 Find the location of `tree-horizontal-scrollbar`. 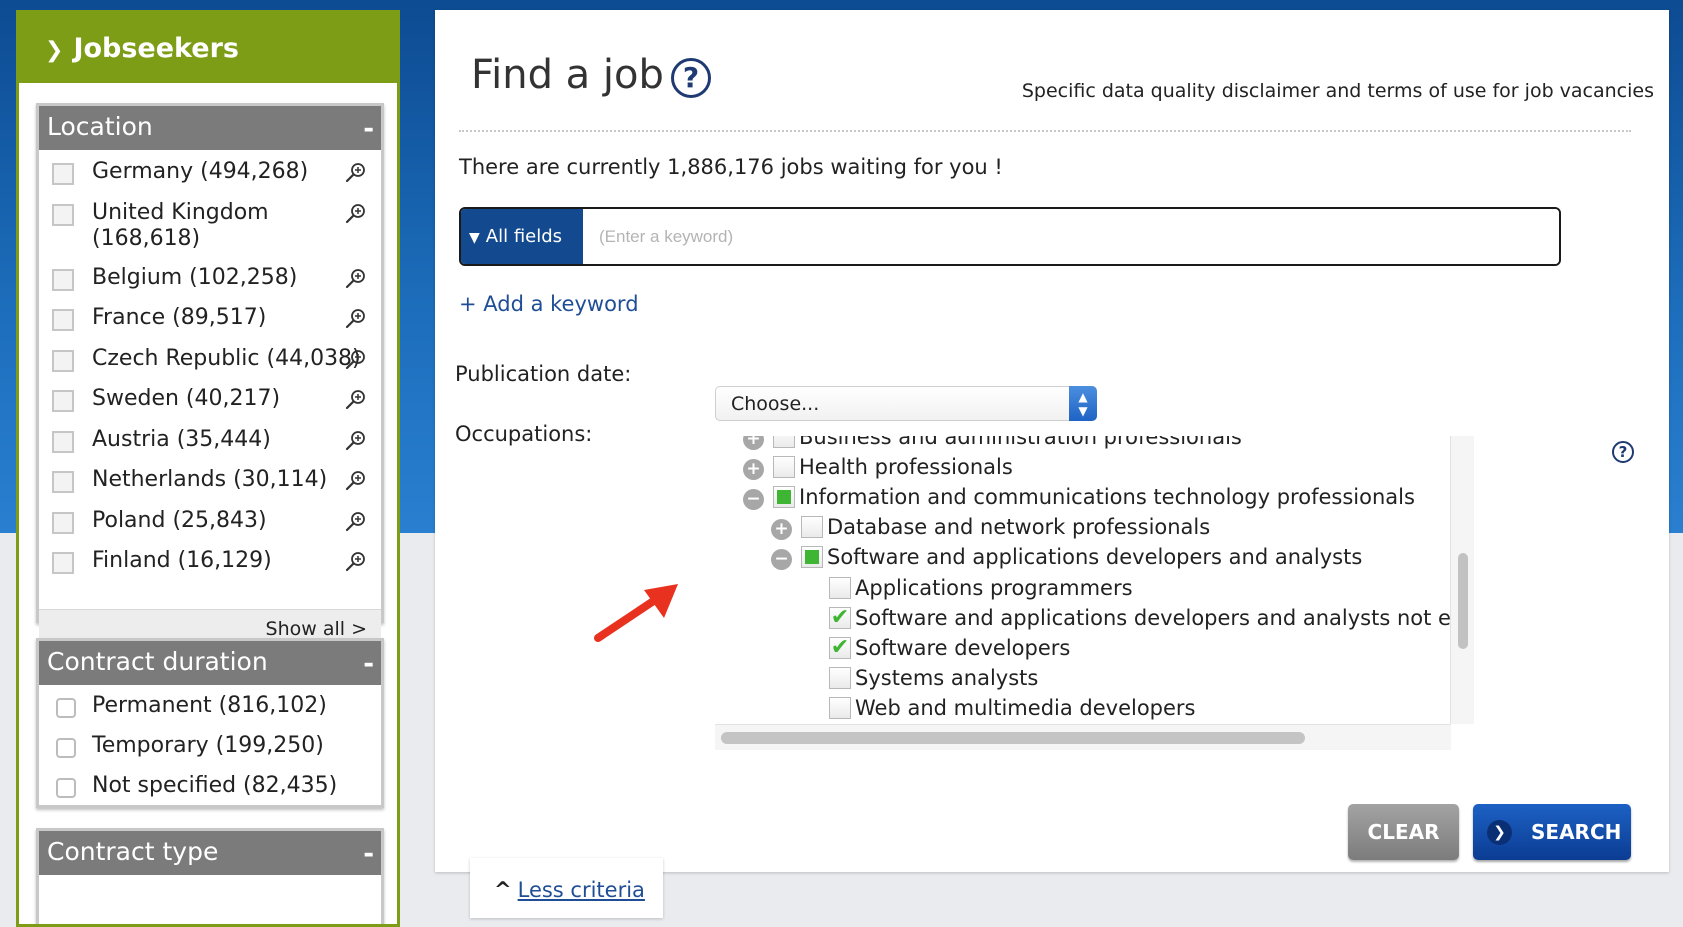

tree-horizontal-scrollbar is located at coordinates (1083, 737).